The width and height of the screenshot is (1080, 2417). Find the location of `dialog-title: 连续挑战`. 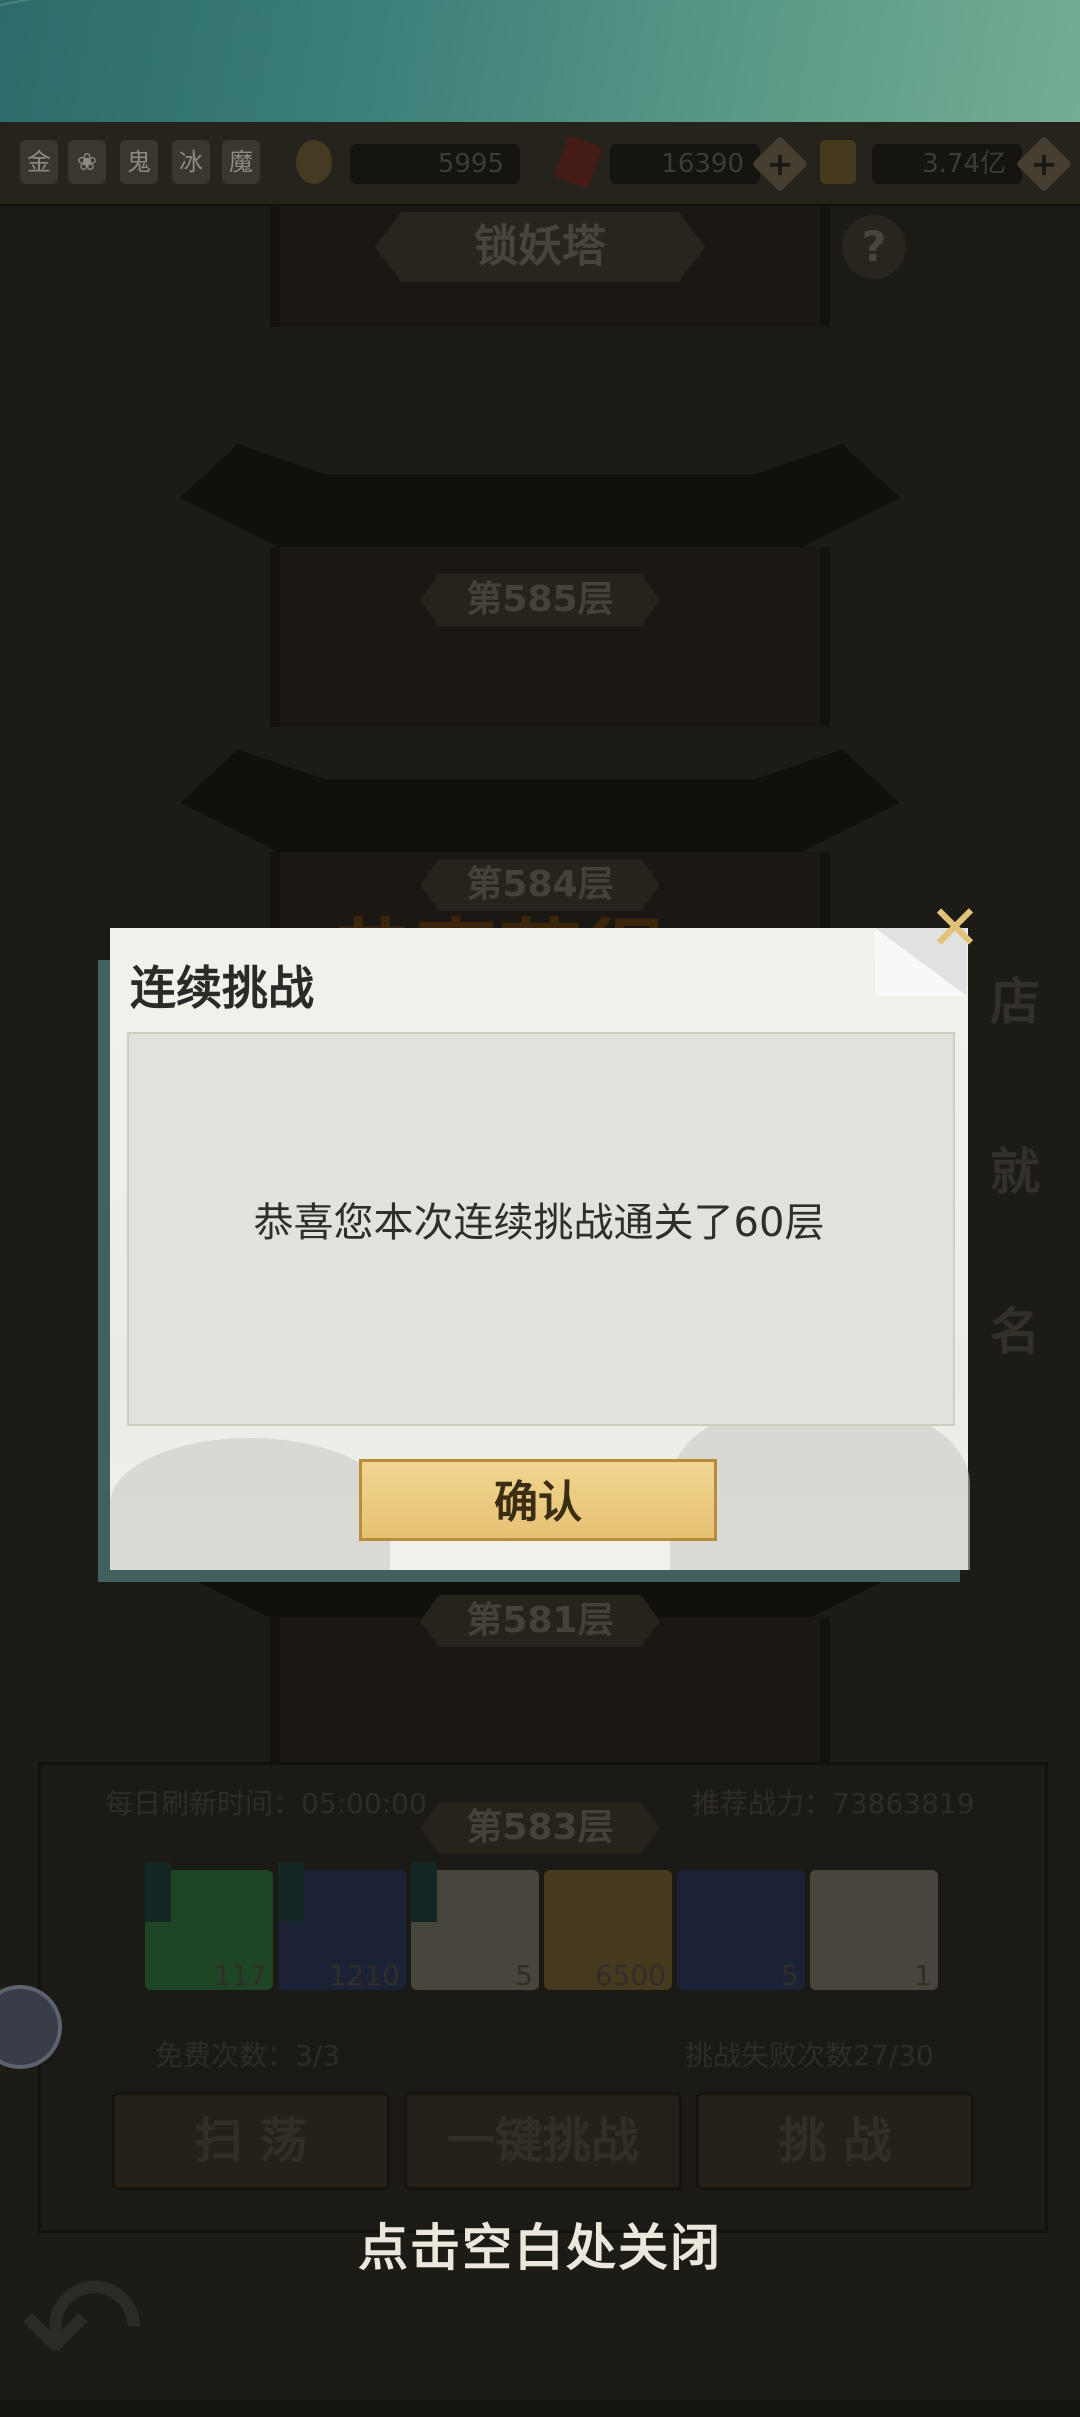

dialog-title: 连续挑战 is located at coordinates (222, 988).